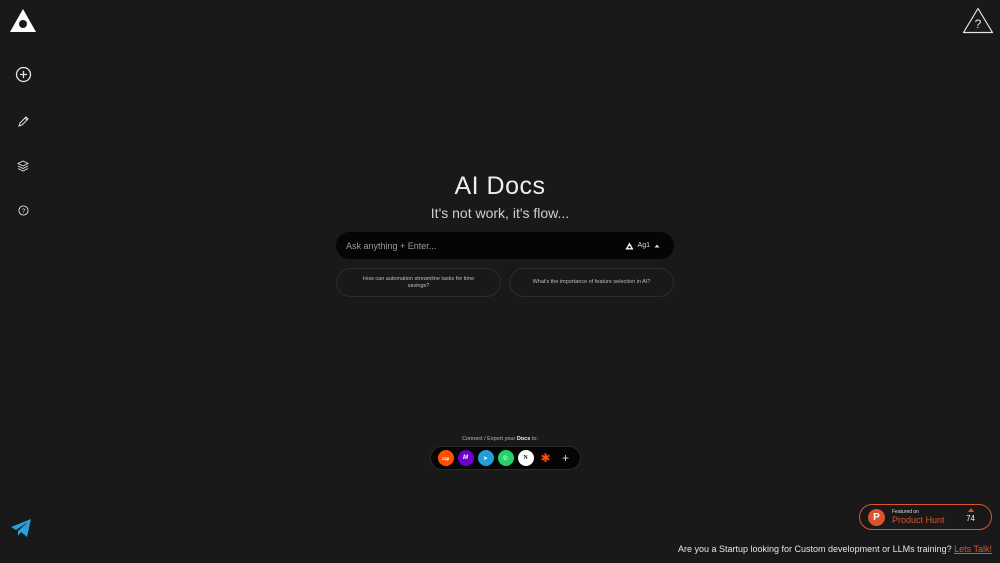  I want to click on help-top-button: ?, so click(978, 20).